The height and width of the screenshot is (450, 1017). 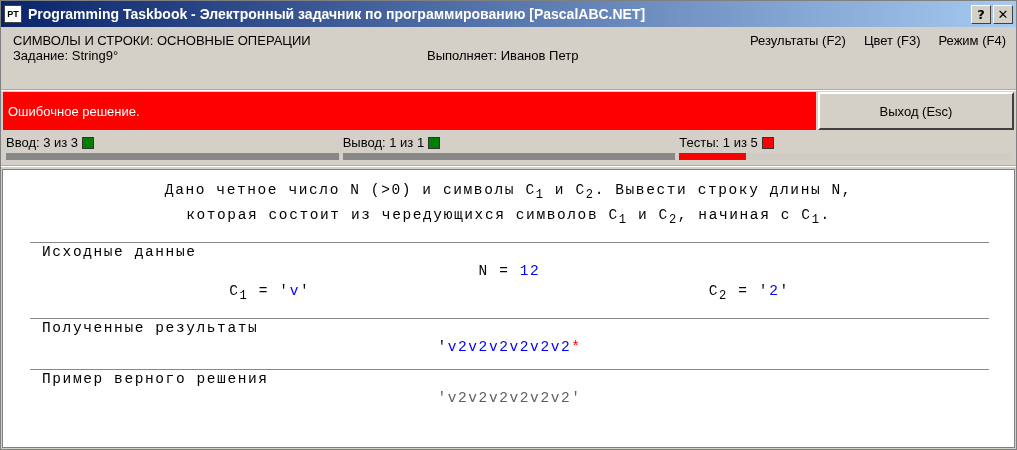 What do you see at coordinates (508, 190) in the screenshot?
I see `task-text: Дано четное число N (>0) и символы C$_{1}$ и C$_{2}$. Вывести строку длины N,` at bounding box center [508, 190].